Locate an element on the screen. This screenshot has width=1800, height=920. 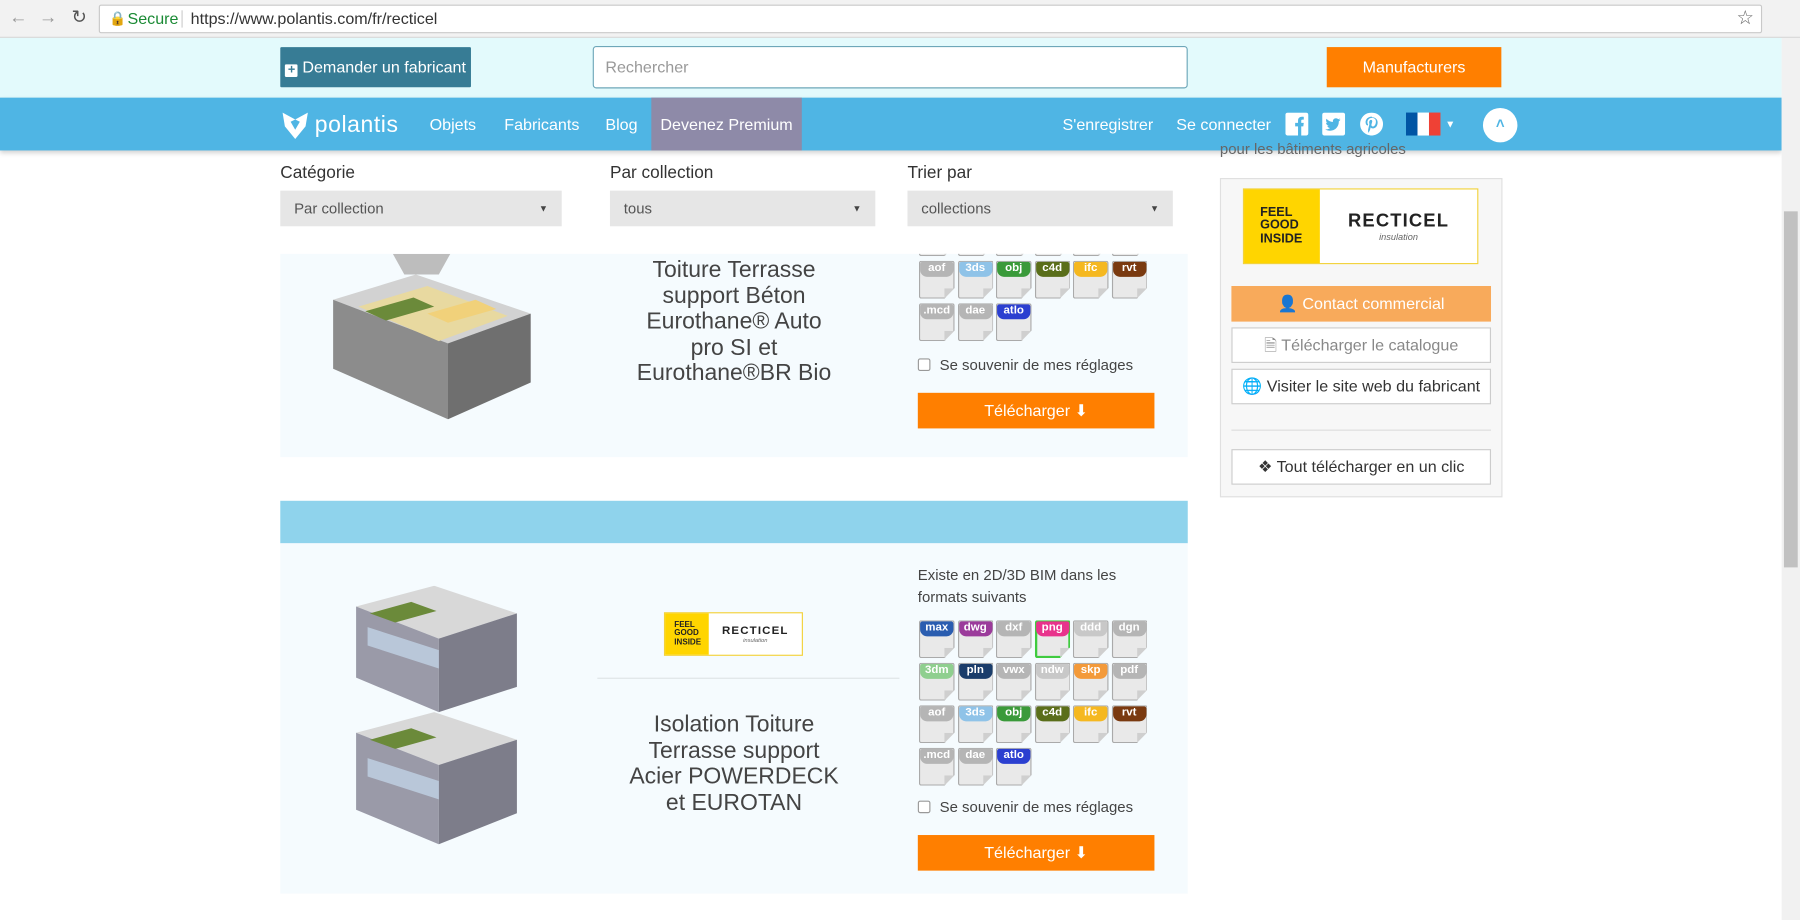
format-dwg-icon: dwg is located at coordinates (975, 639).